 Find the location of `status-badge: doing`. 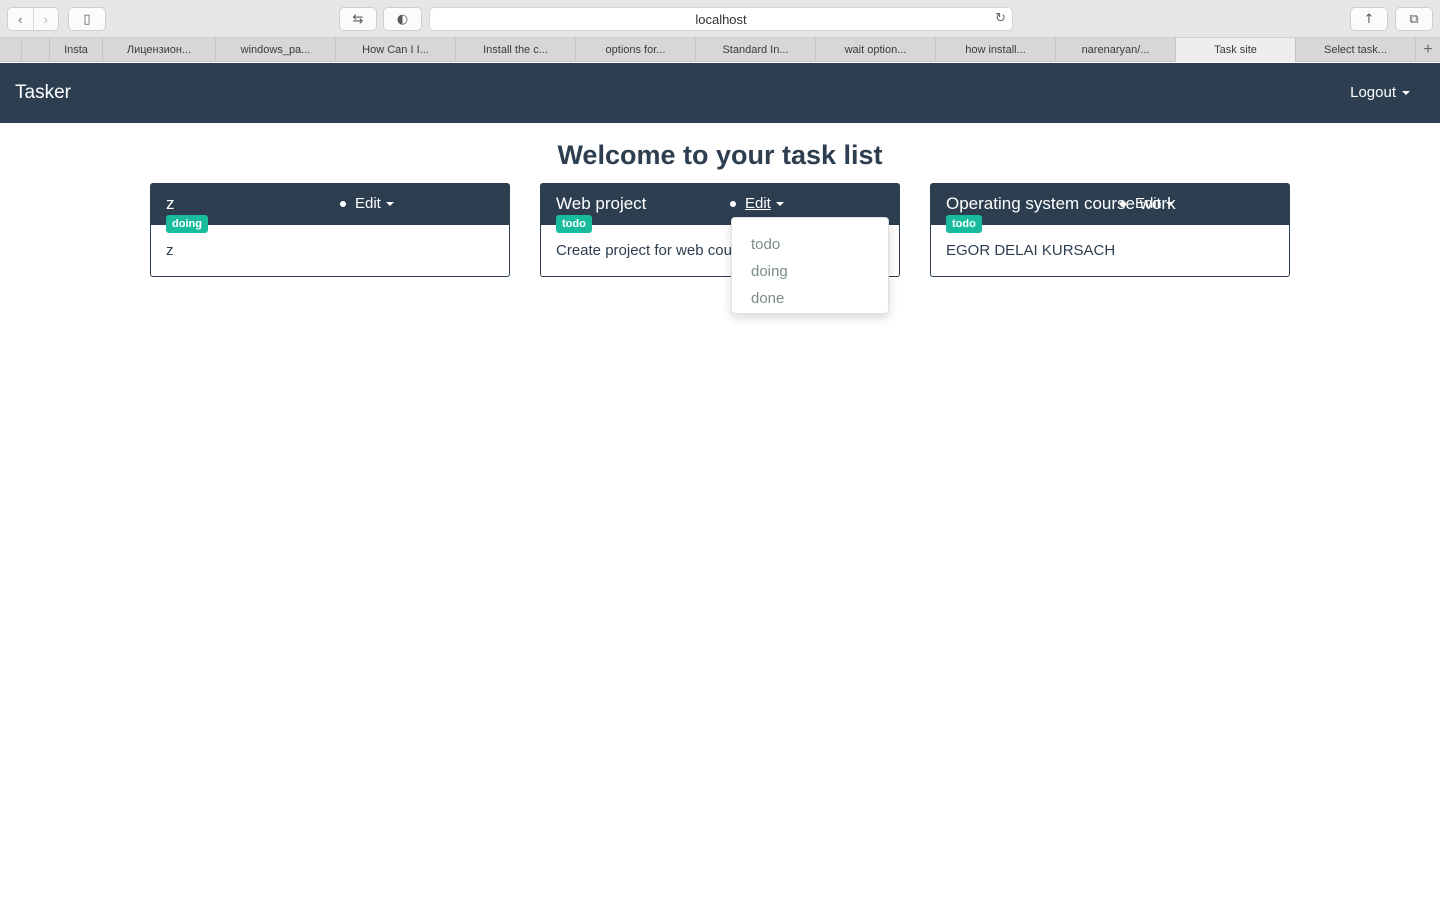

status-badge: doing is located at coordinates (187, 224).